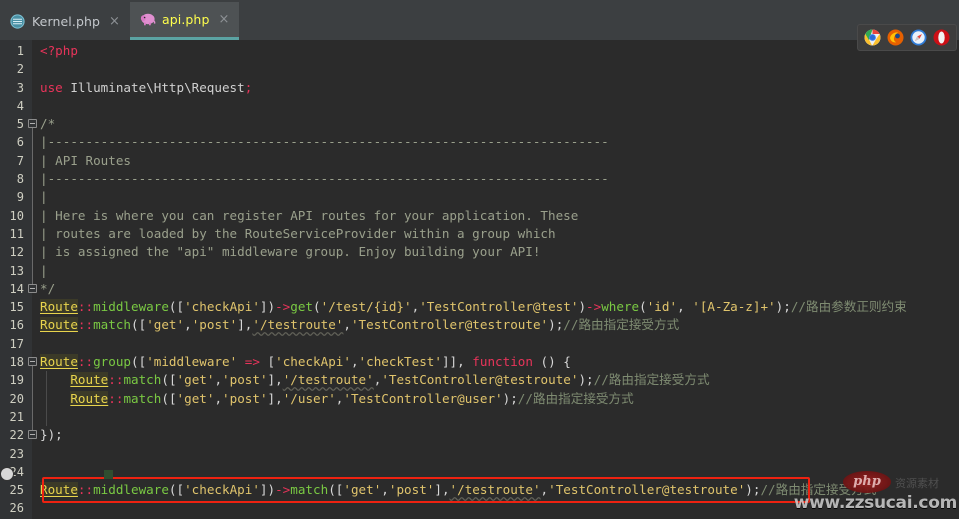  I want to click on code-line: | API Routes, so click(499, 161).